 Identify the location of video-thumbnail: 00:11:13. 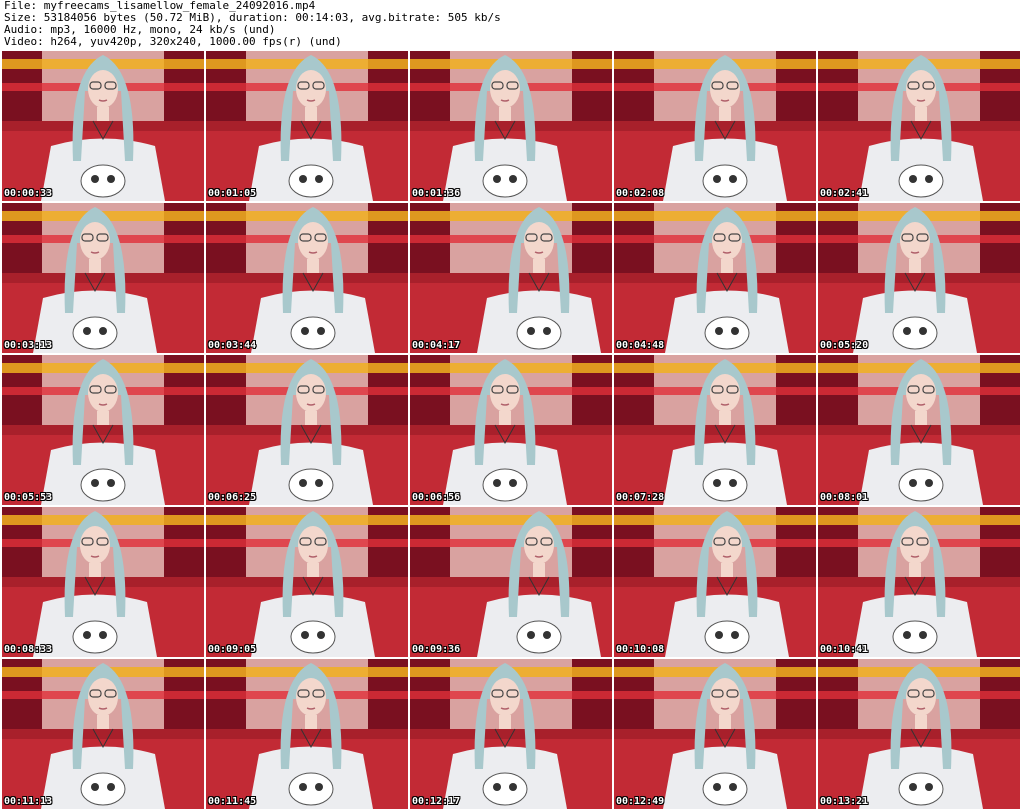
(103, 734).